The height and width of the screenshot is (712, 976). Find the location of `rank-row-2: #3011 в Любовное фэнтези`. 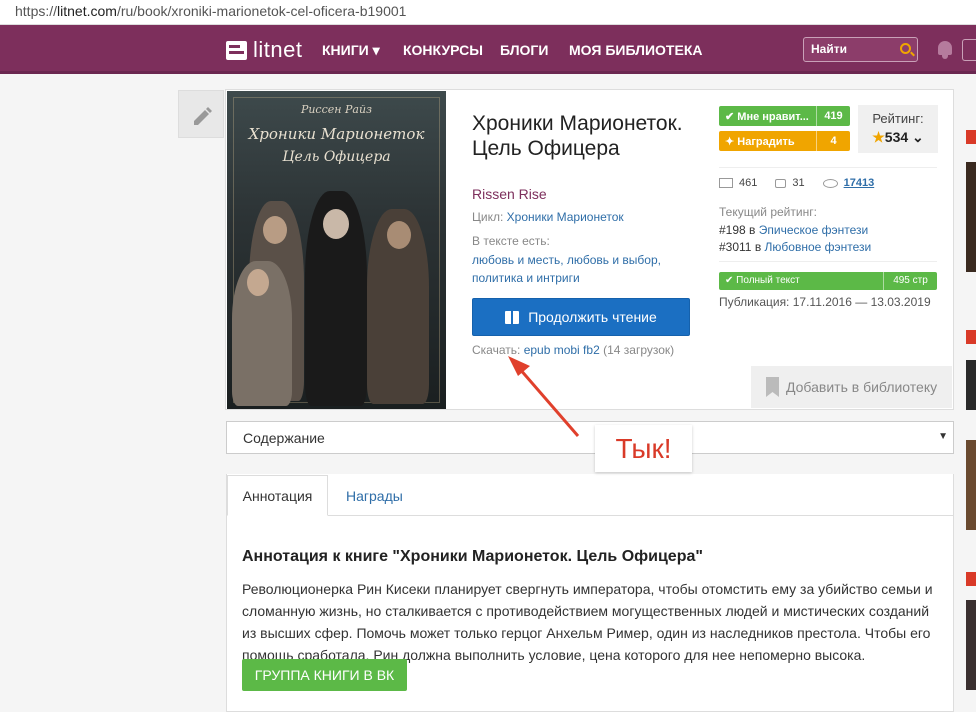

rank-row-2: #3011 в Любовное фэнтези is located at coordinates (795, 247).